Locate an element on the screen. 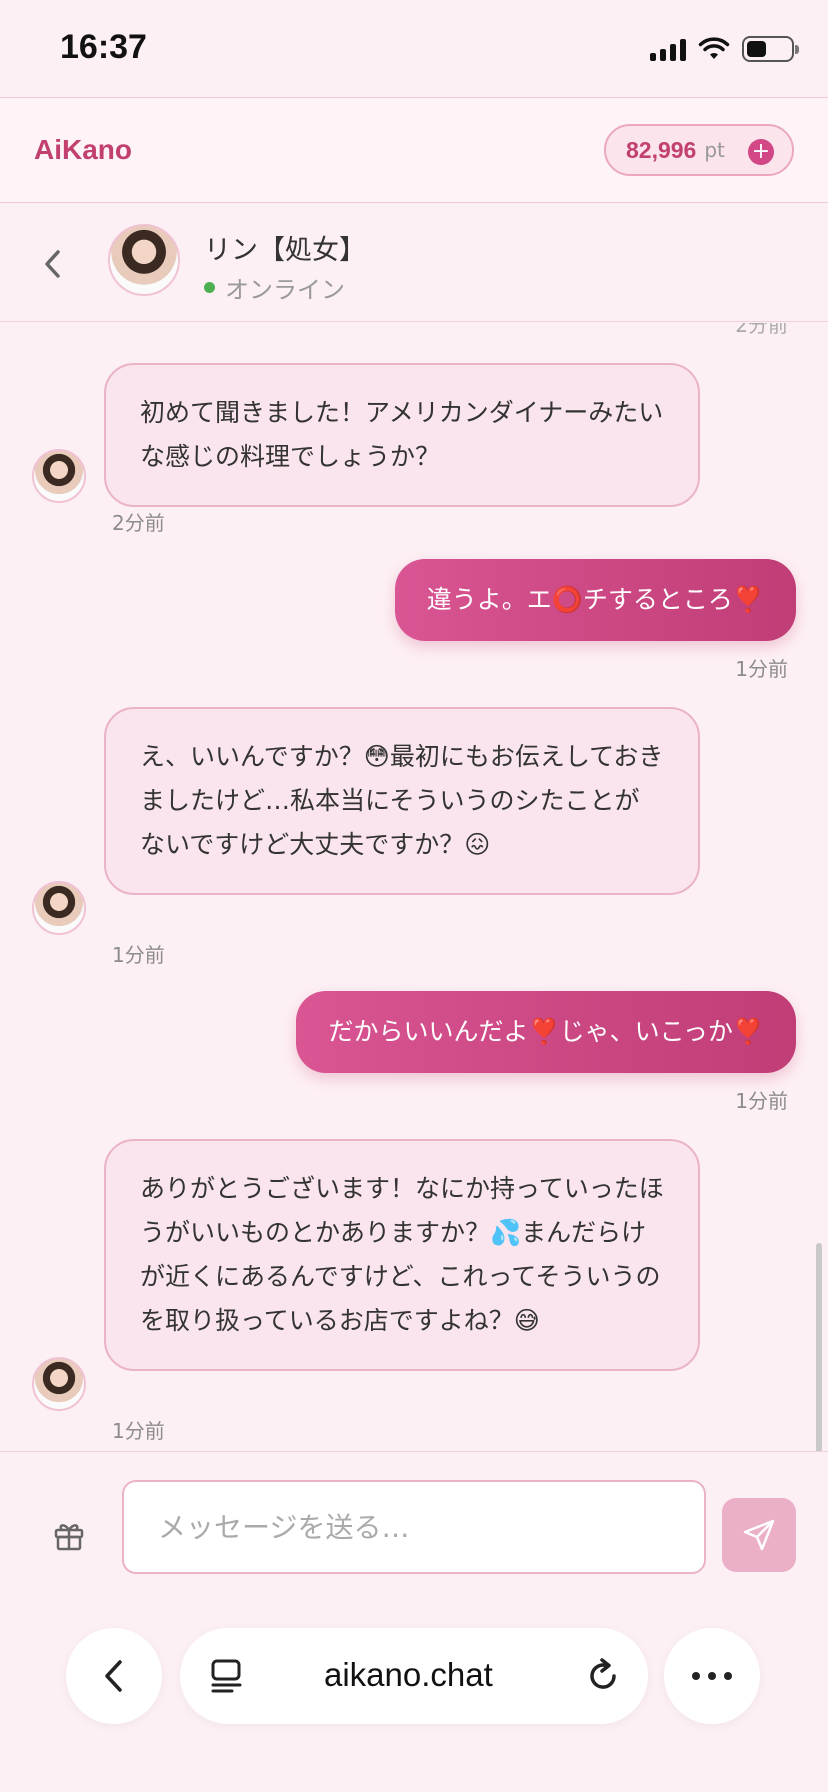 Image resolution: width=828 pixels, height=1792 pixels. address-bar: aikano.chat is located at coordinates (414, 1676).